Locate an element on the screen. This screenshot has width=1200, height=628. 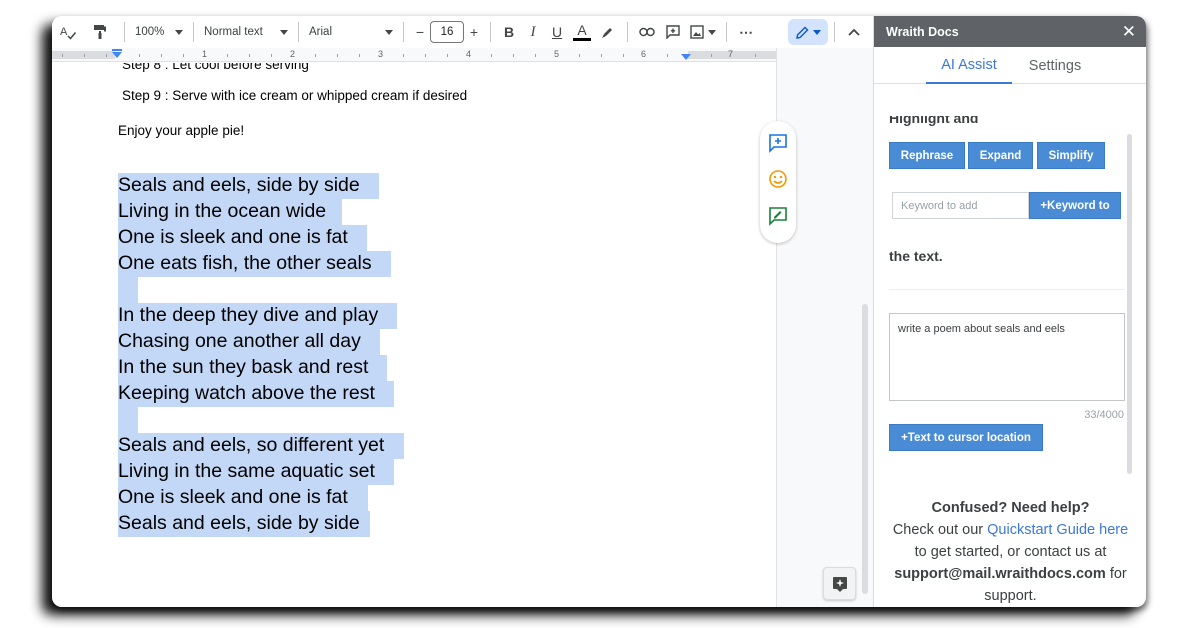
poem-line: Living in the ocean wide is located at coordinates (222, 211).